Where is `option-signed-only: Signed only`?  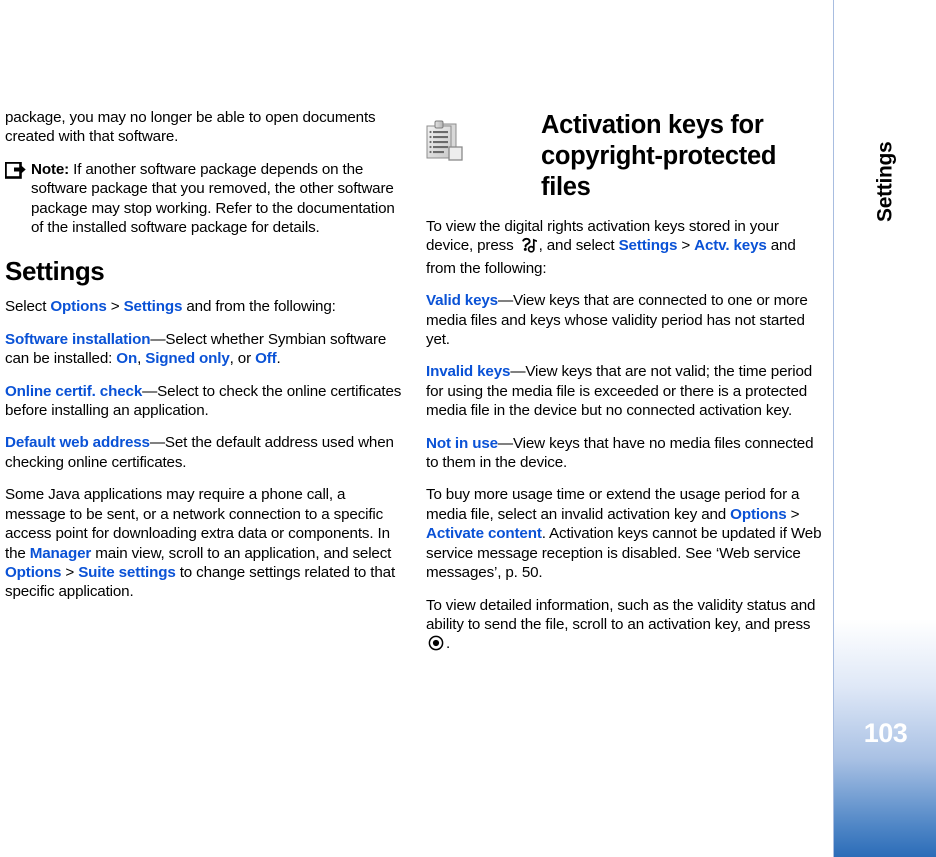
option-signed-only: Signed only is located at coordinates (187, 358).